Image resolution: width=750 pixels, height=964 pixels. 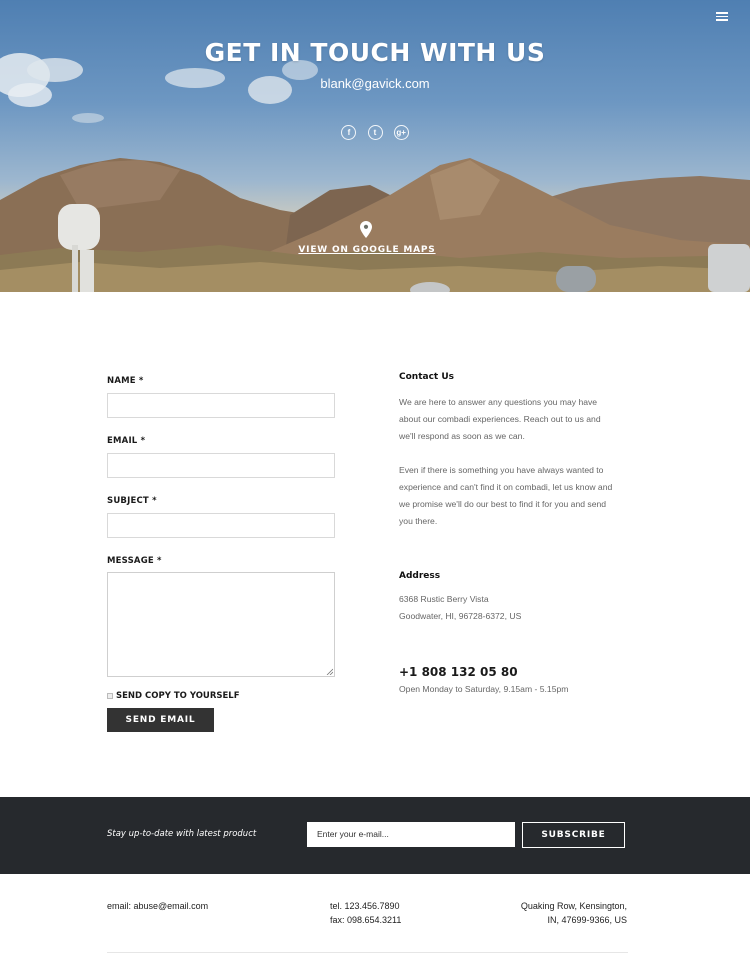 I want to click on subject-label: SUBJECT *, so click(x=132, y=501).